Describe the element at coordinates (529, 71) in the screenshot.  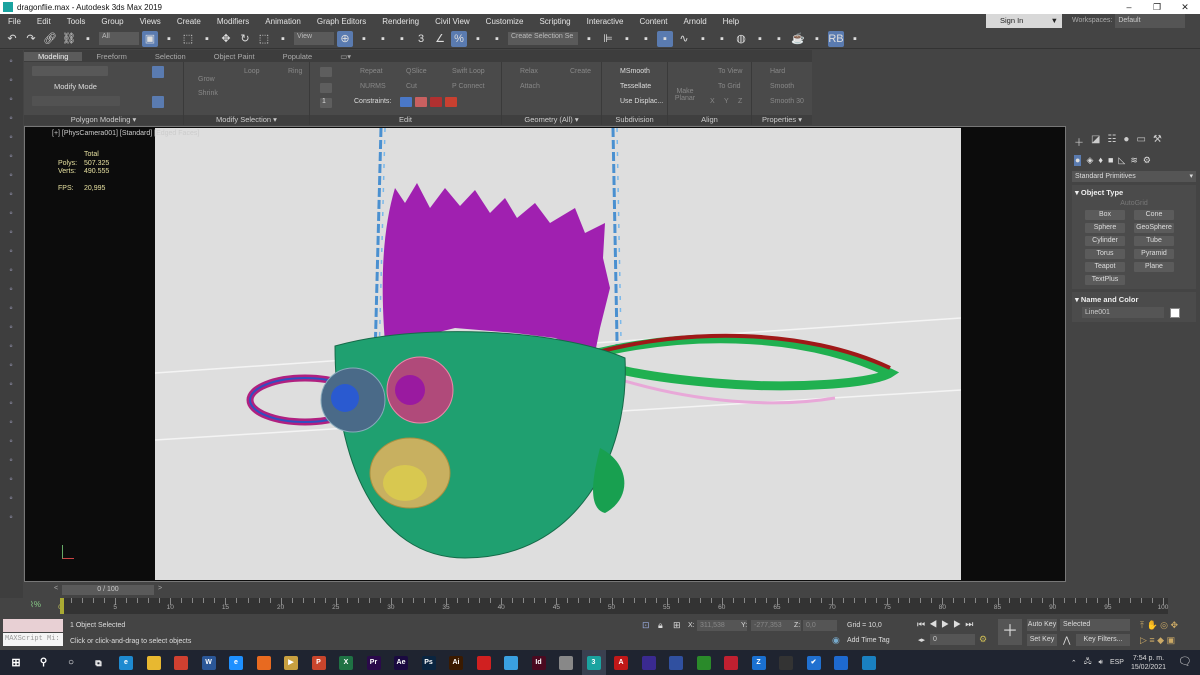
I see `relax-button: Relax` at that location.